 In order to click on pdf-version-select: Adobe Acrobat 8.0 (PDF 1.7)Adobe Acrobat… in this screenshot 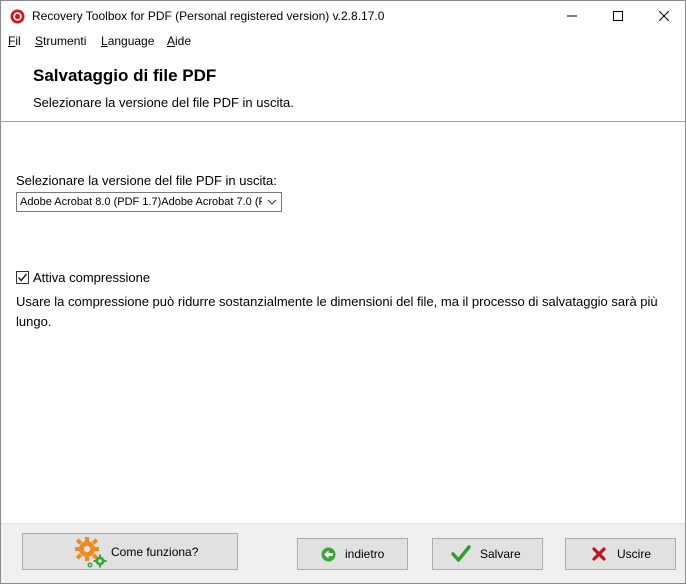, I will do `click(149, 202)`.